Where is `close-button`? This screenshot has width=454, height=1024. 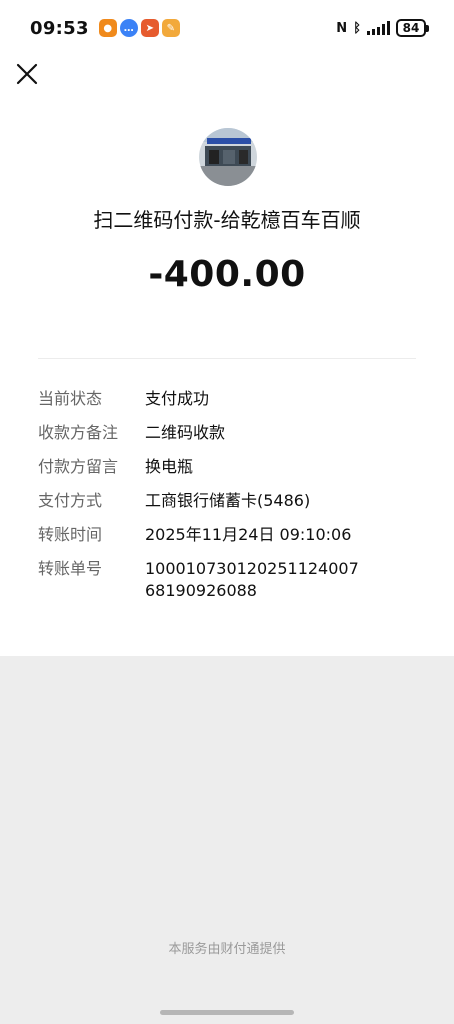 close-button is located at coordinates (27, 74).